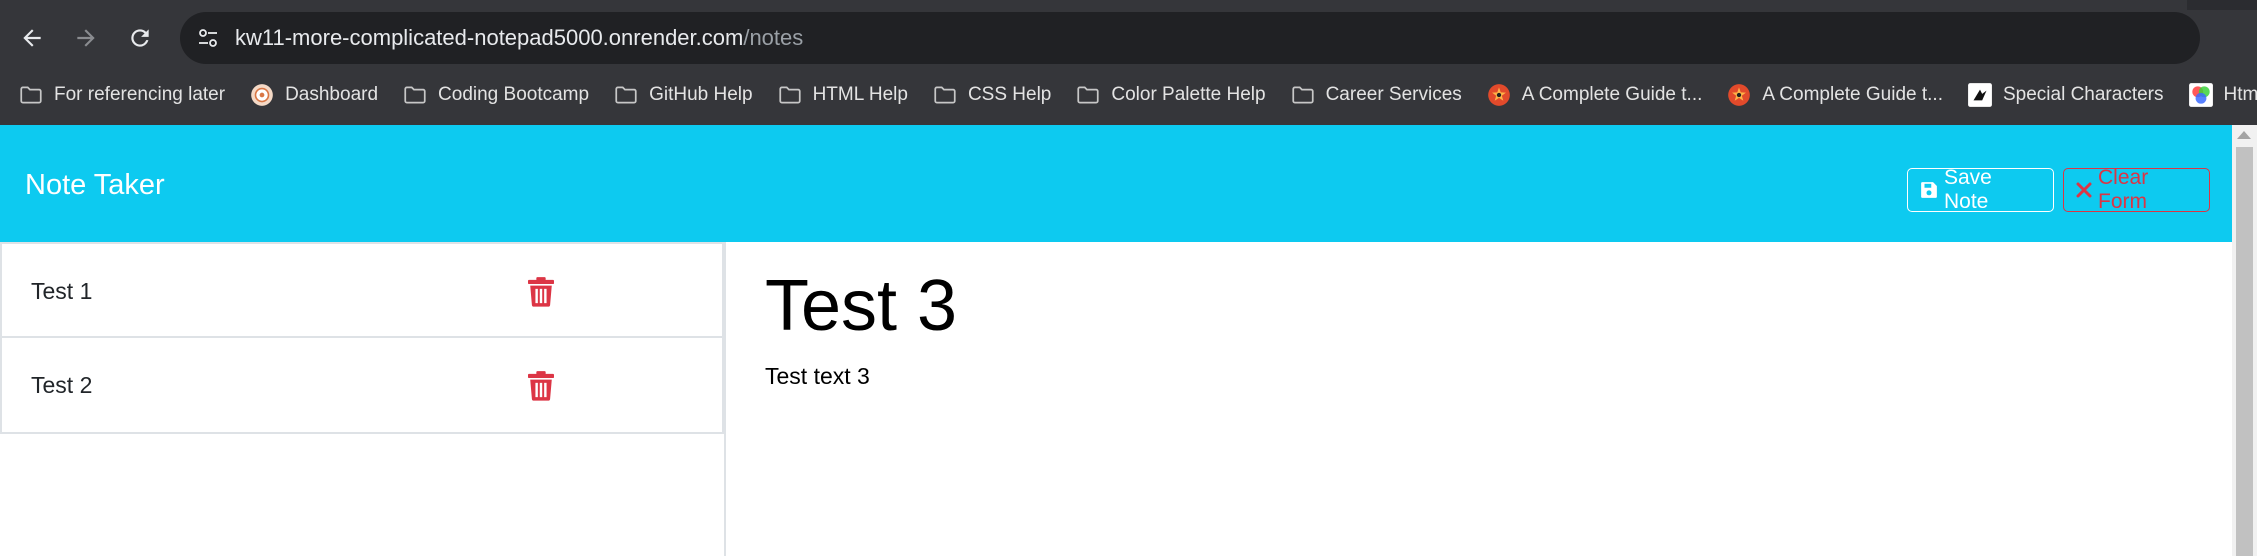  I want to click on clear-form-button: Clear Form, so click(2136, 189).